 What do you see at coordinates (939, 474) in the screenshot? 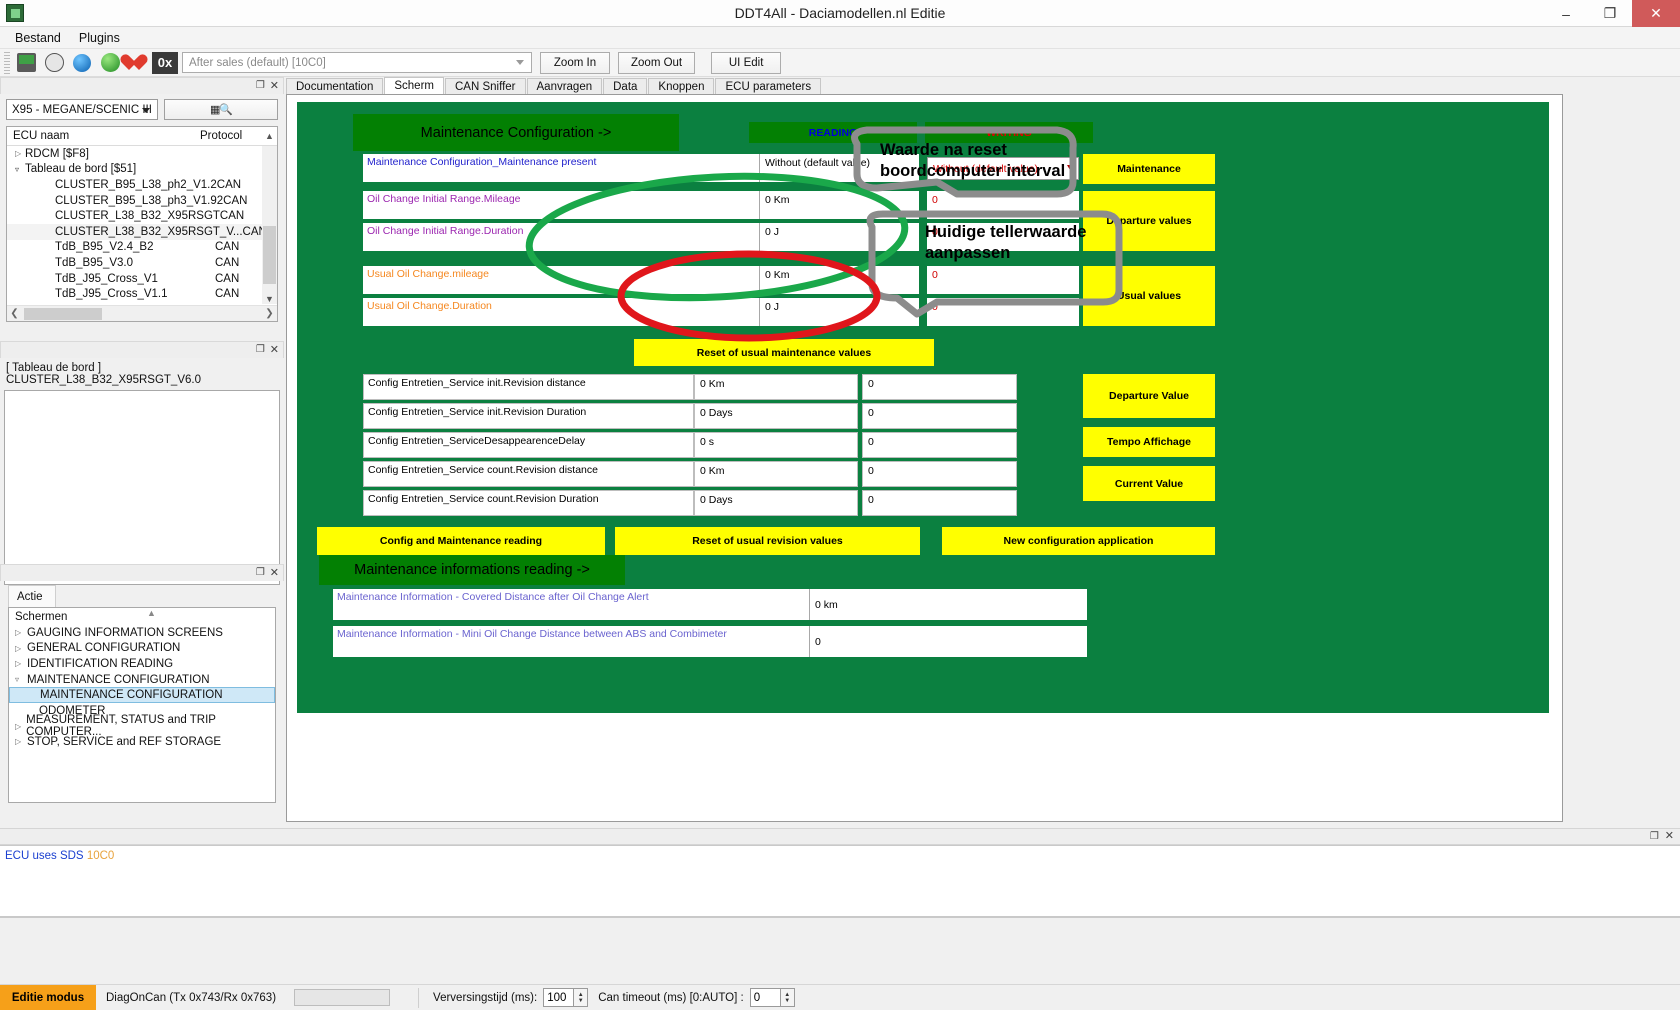
I see `row-writing-service-count-revision-distance: 0` at bounding box center [939, 474].